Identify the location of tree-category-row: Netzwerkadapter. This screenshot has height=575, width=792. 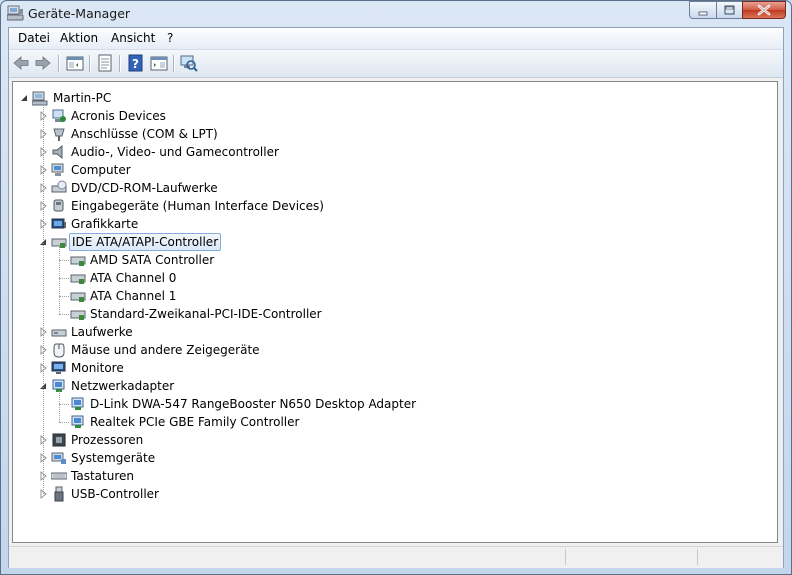
(393, 386).